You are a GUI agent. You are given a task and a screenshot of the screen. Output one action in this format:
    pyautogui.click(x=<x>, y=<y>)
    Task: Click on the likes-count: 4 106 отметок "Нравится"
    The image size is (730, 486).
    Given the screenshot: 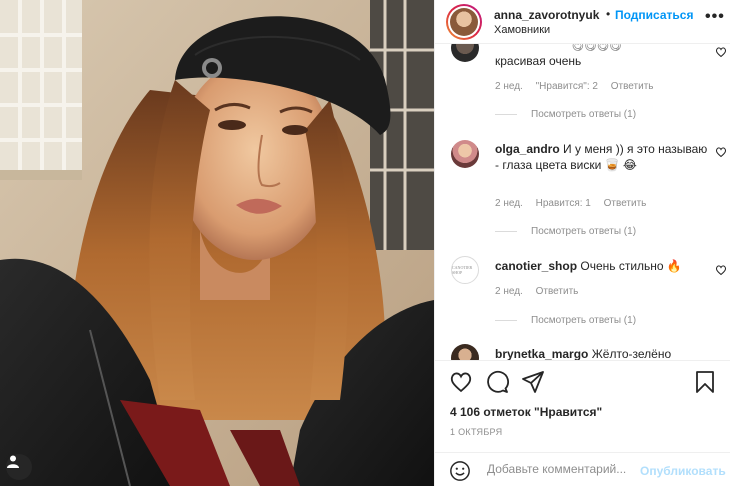 What is the action you would take?
    pyautogui.click(x=526, y=412)
    